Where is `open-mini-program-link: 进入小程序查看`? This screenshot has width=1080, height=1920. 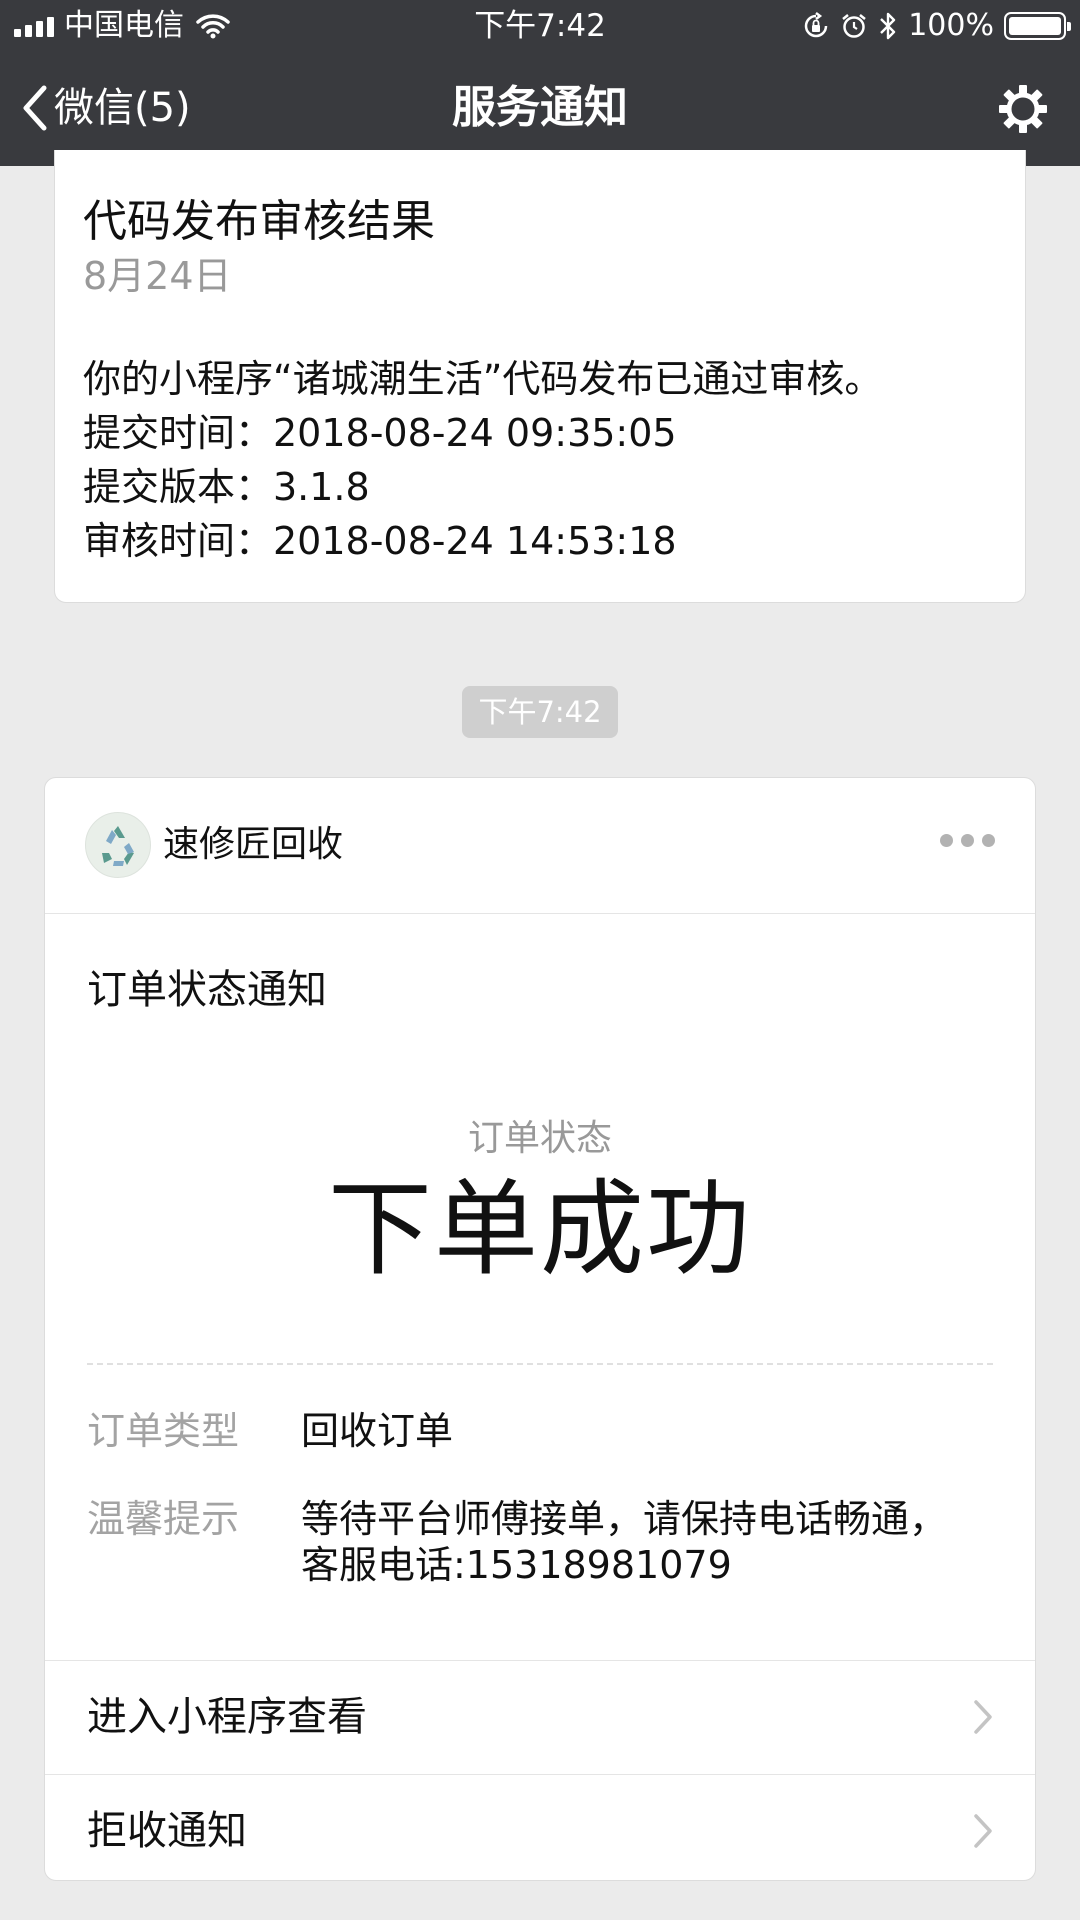
open-mini-program-link: 进入小程序查看 is located at coordinates (540, 1717).